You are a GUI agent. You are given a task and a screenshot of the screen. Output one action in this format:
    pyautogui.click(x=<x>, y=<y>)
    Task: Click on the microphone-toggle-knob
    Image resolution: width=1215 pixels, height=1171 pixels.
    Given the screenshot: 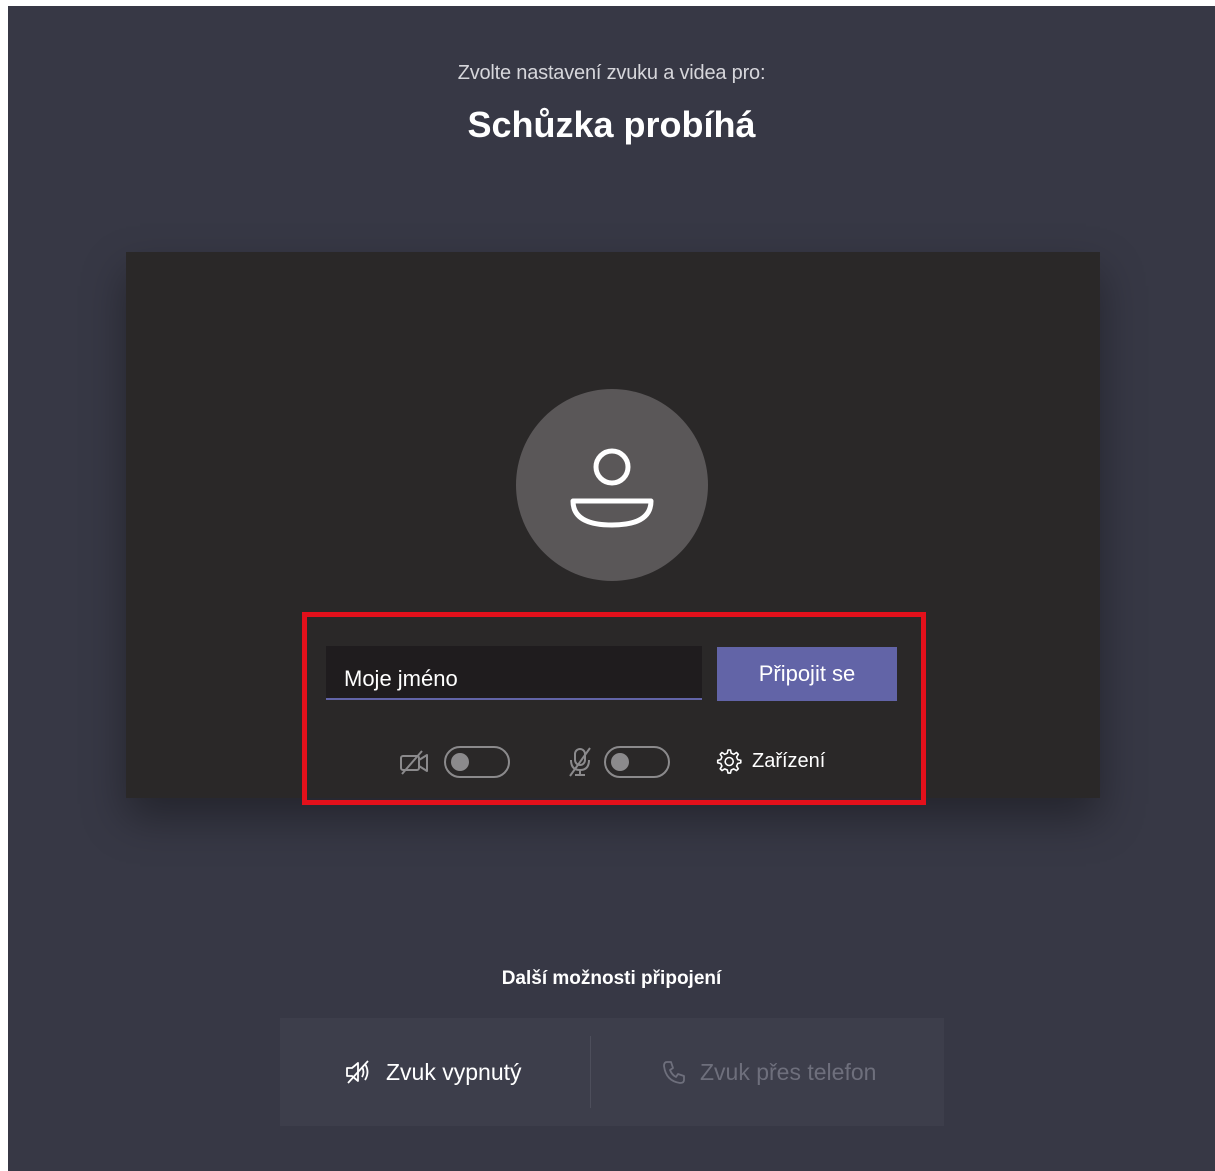 What is the action you would take?
    pyautogui.click(x=620, y=762)
    